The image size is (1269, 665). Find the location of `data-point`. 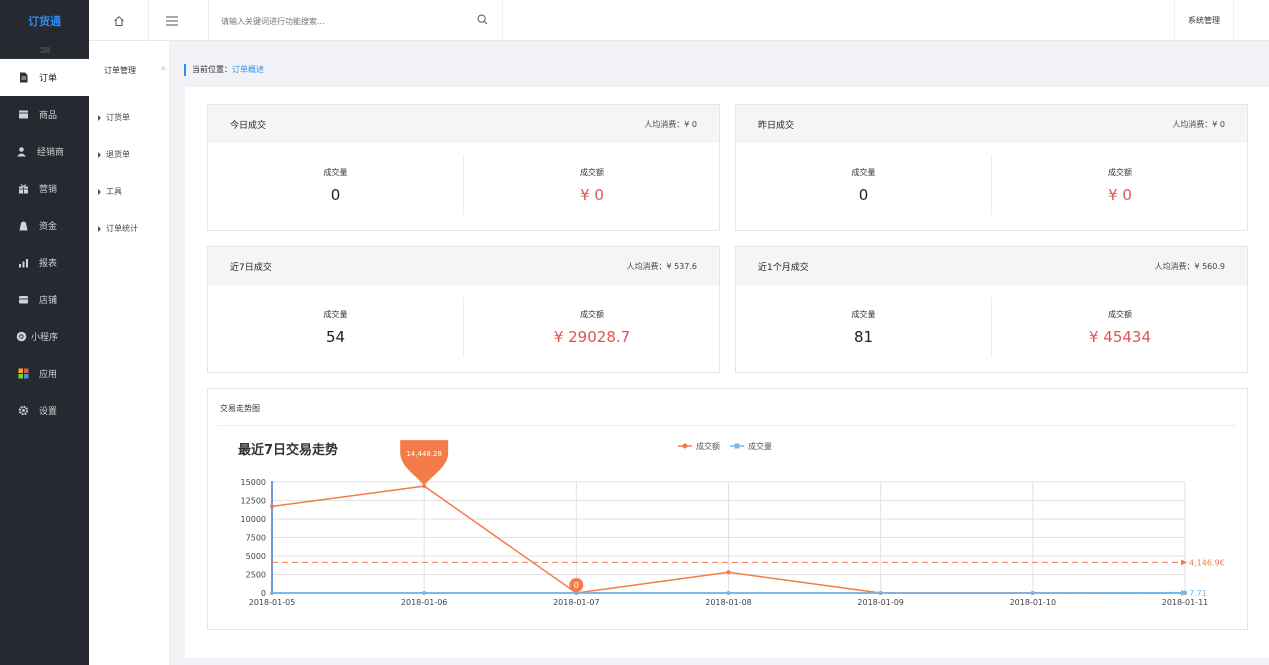

data-point is located at coordinates (272, 506).